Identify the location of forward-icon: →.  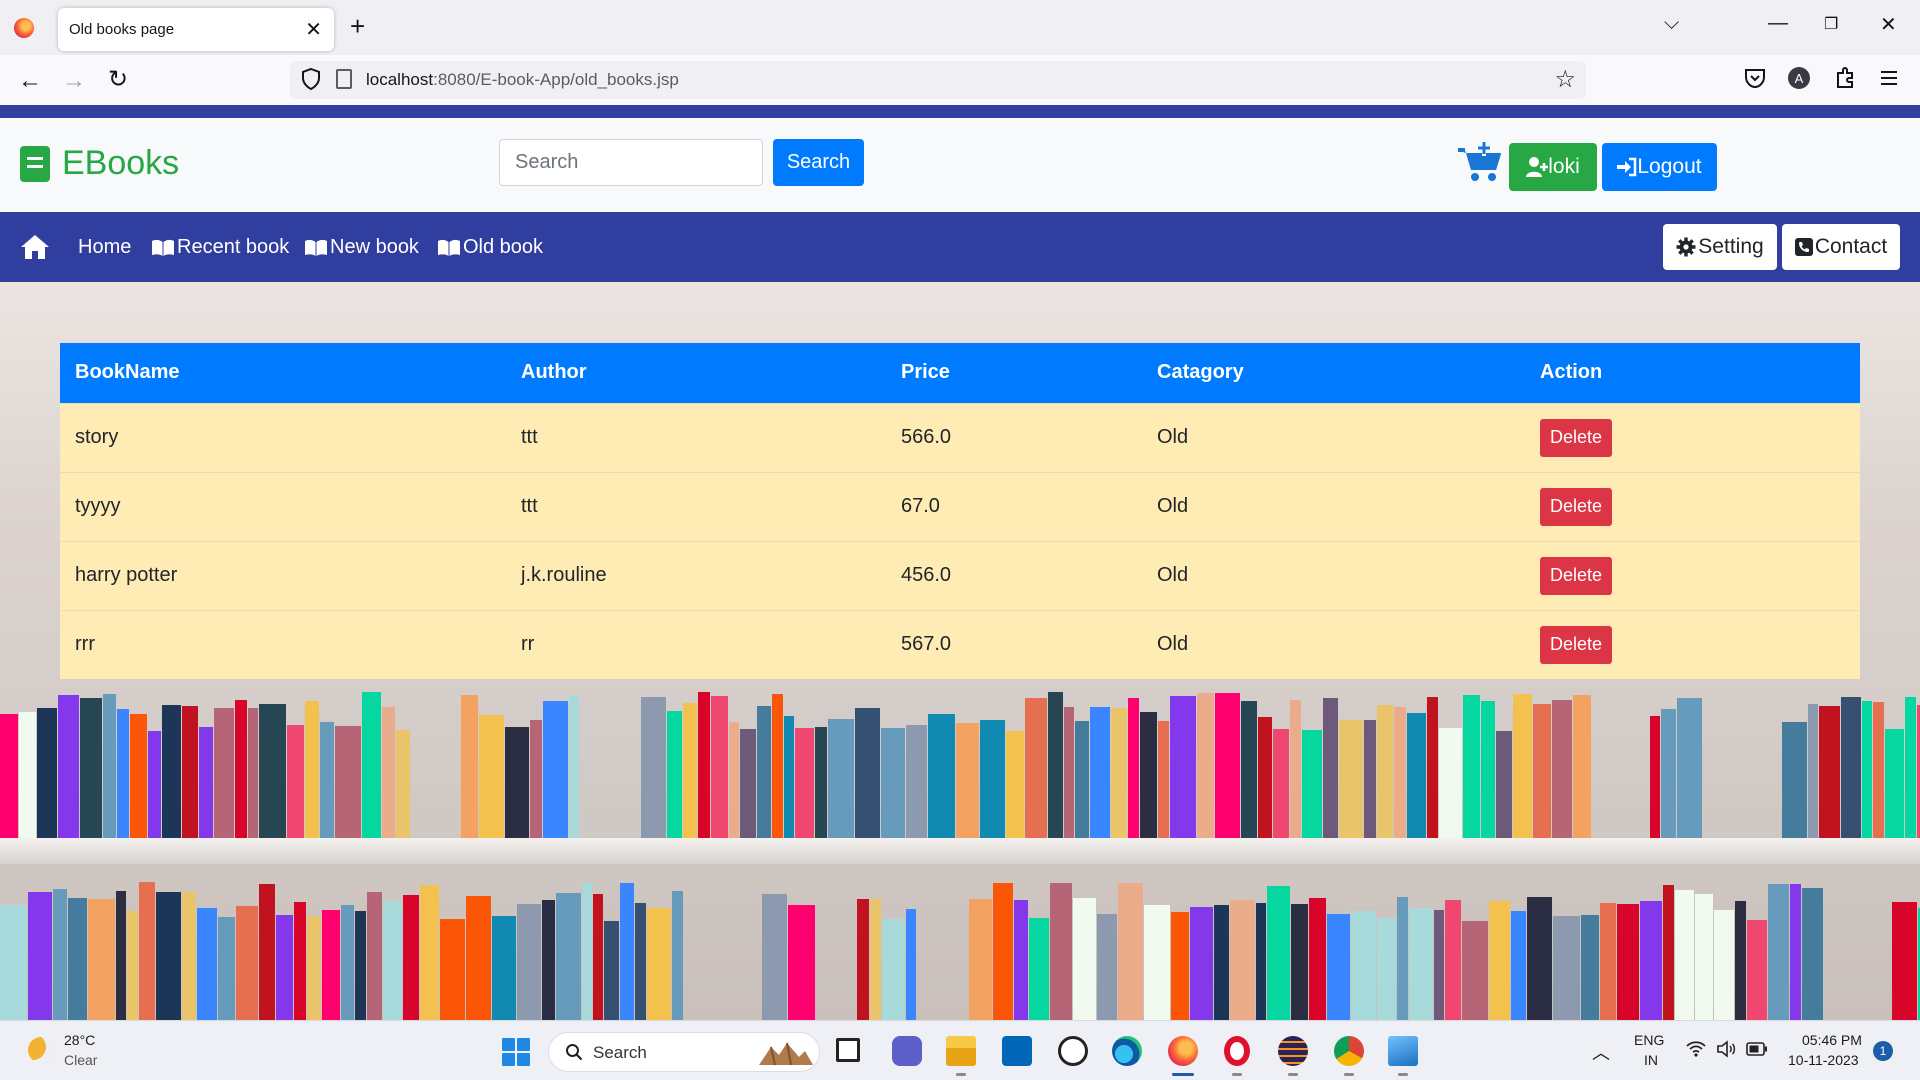
(74, 81).